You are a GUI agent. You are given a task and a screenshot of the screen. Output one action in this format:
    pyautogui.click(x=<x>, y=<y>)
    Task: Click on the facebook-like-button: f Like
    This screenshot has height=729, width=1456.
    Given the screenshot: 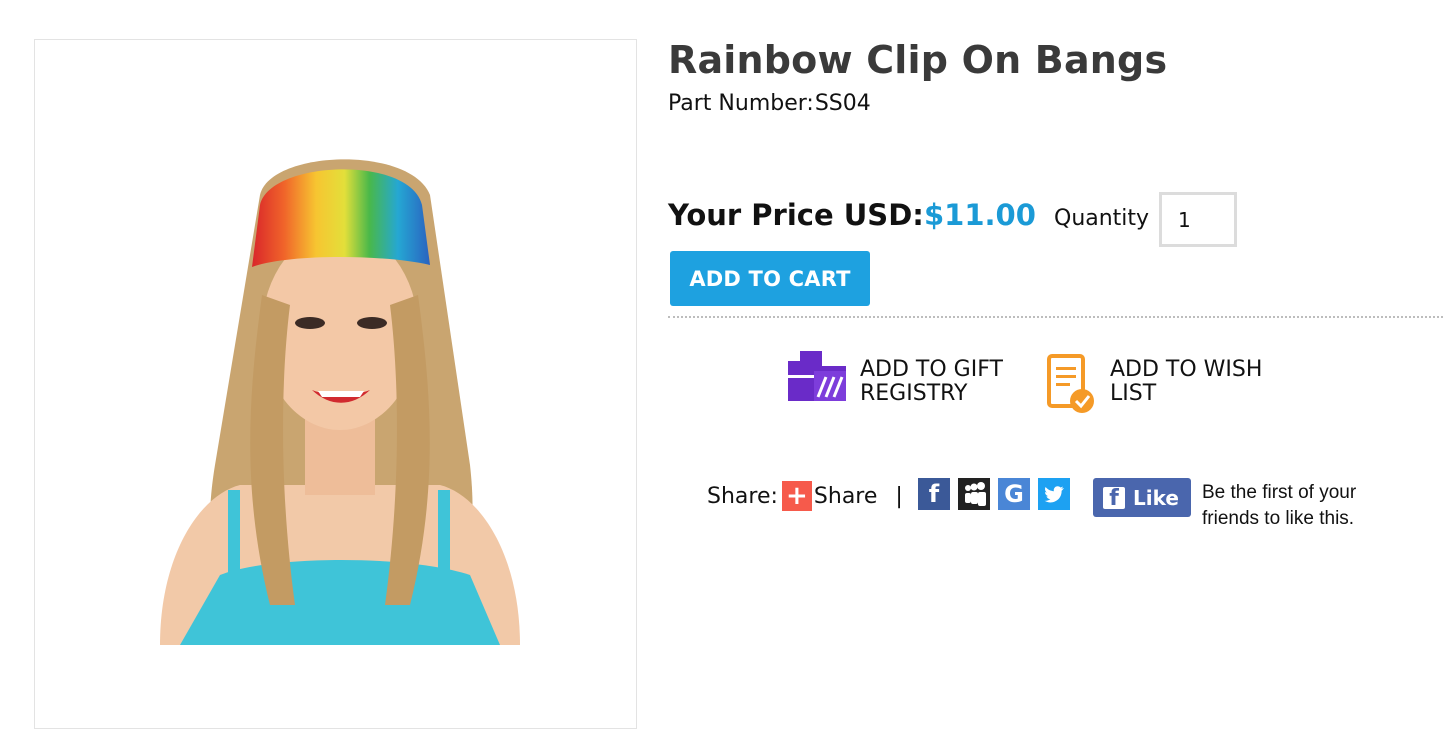 What is the action you would take?
    pyautogui.click(x=1142, y=497)
    